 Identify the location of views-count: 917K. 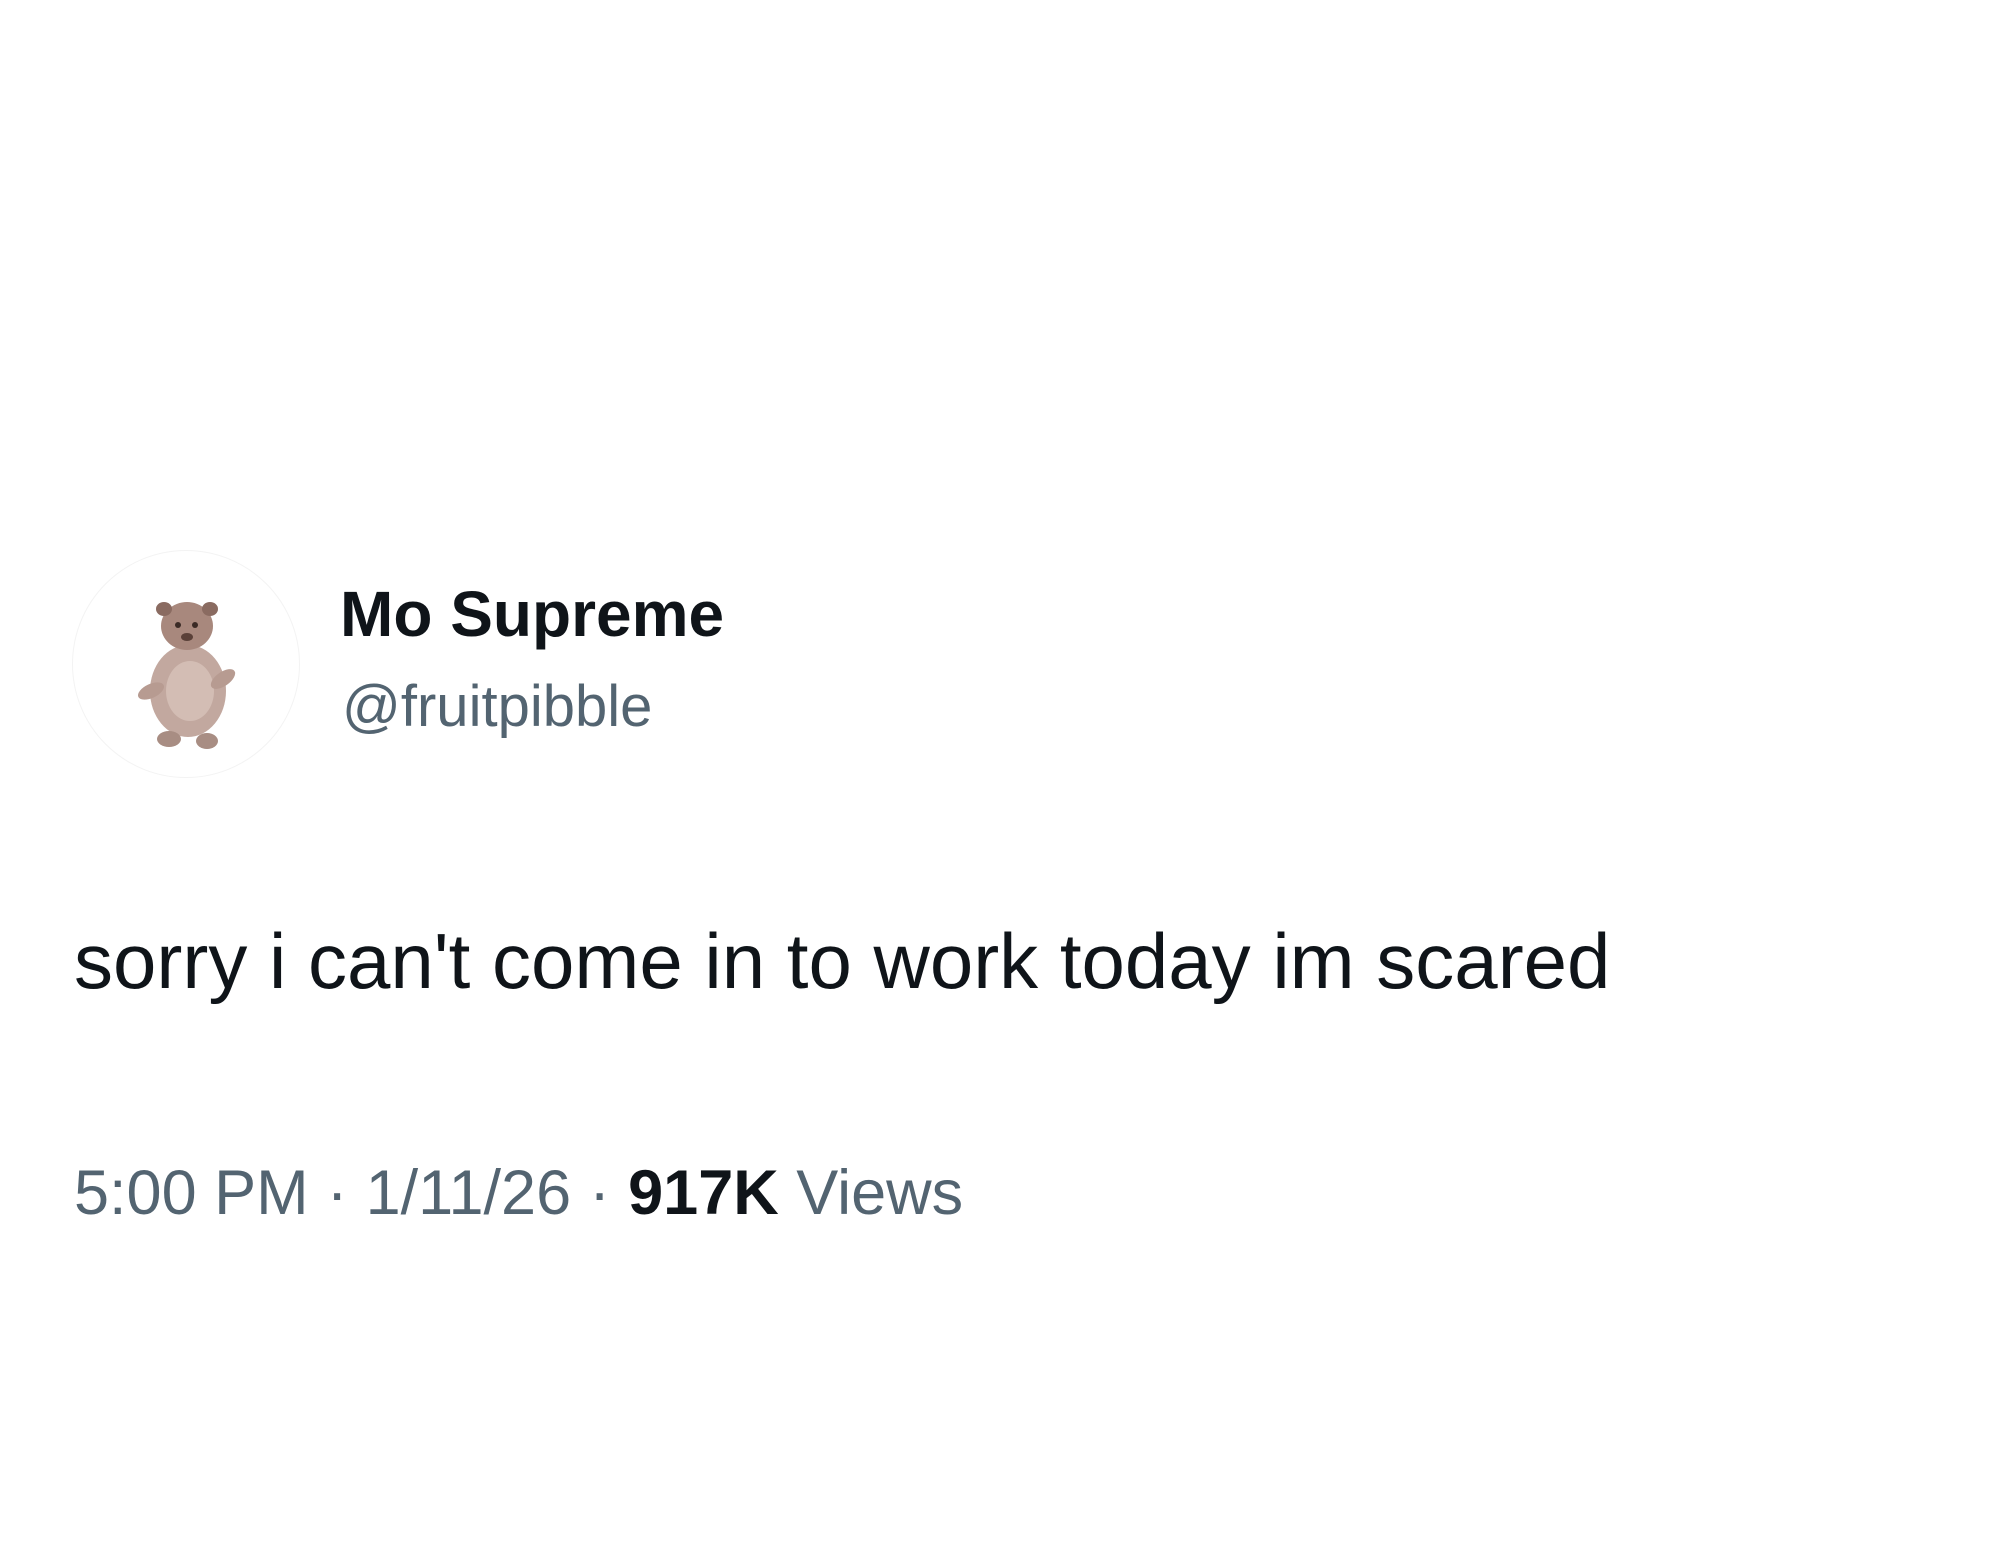
(703, 1193).